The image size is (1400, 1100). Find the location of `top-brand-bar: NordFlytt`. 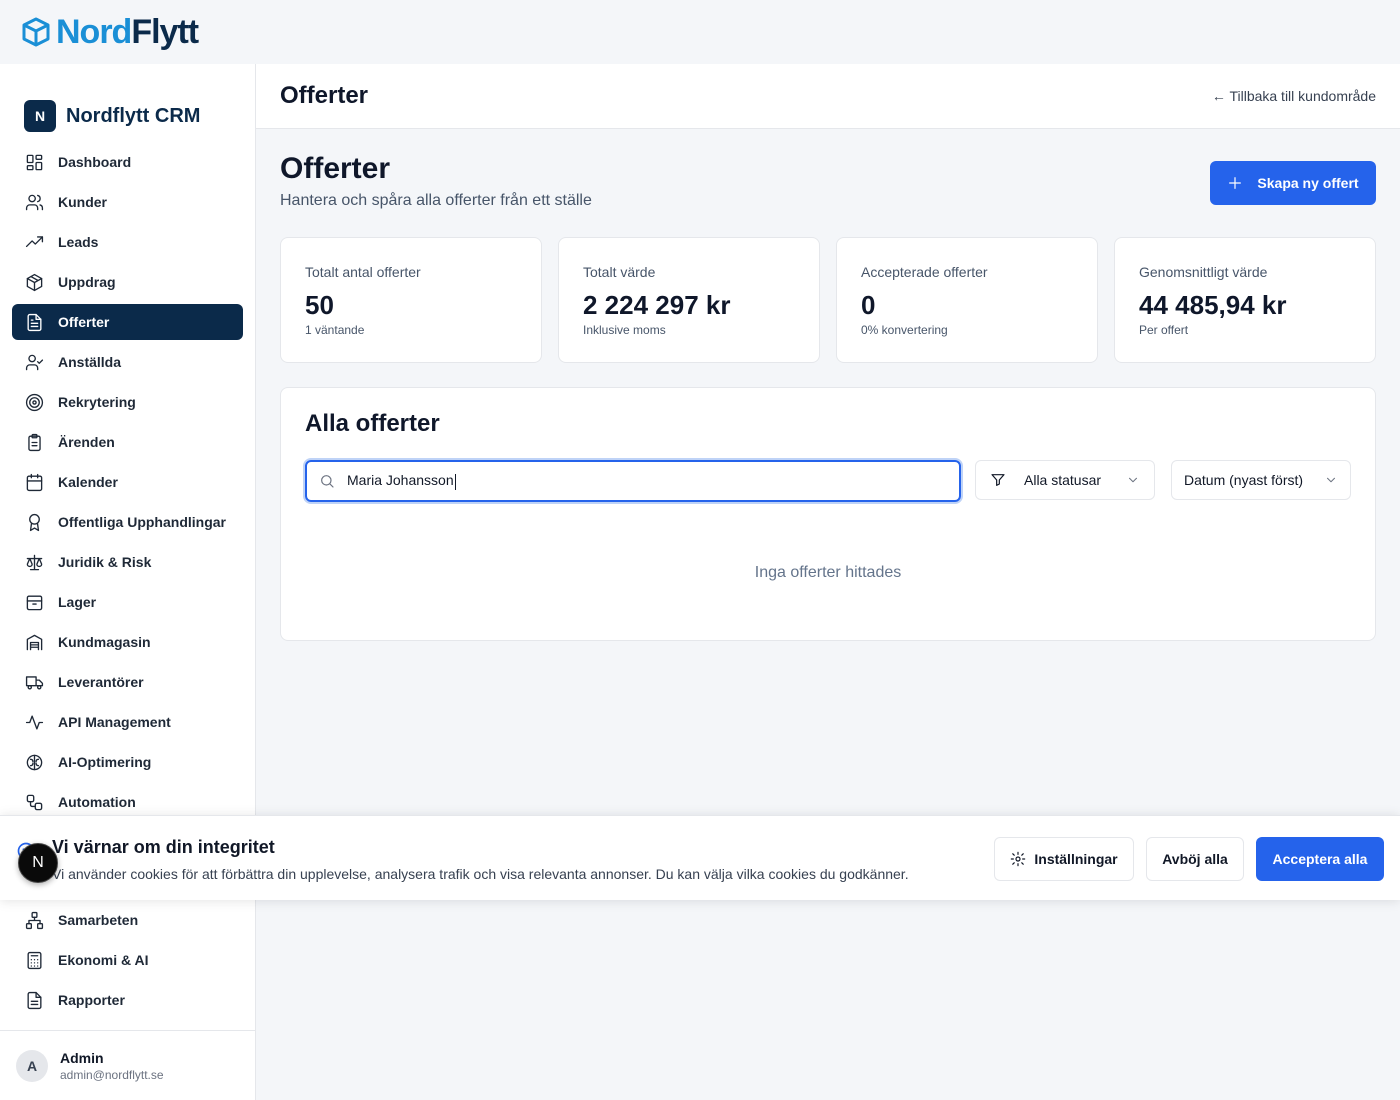

top-brand-bar: NordFlytt is located at coordinates (700, 32).